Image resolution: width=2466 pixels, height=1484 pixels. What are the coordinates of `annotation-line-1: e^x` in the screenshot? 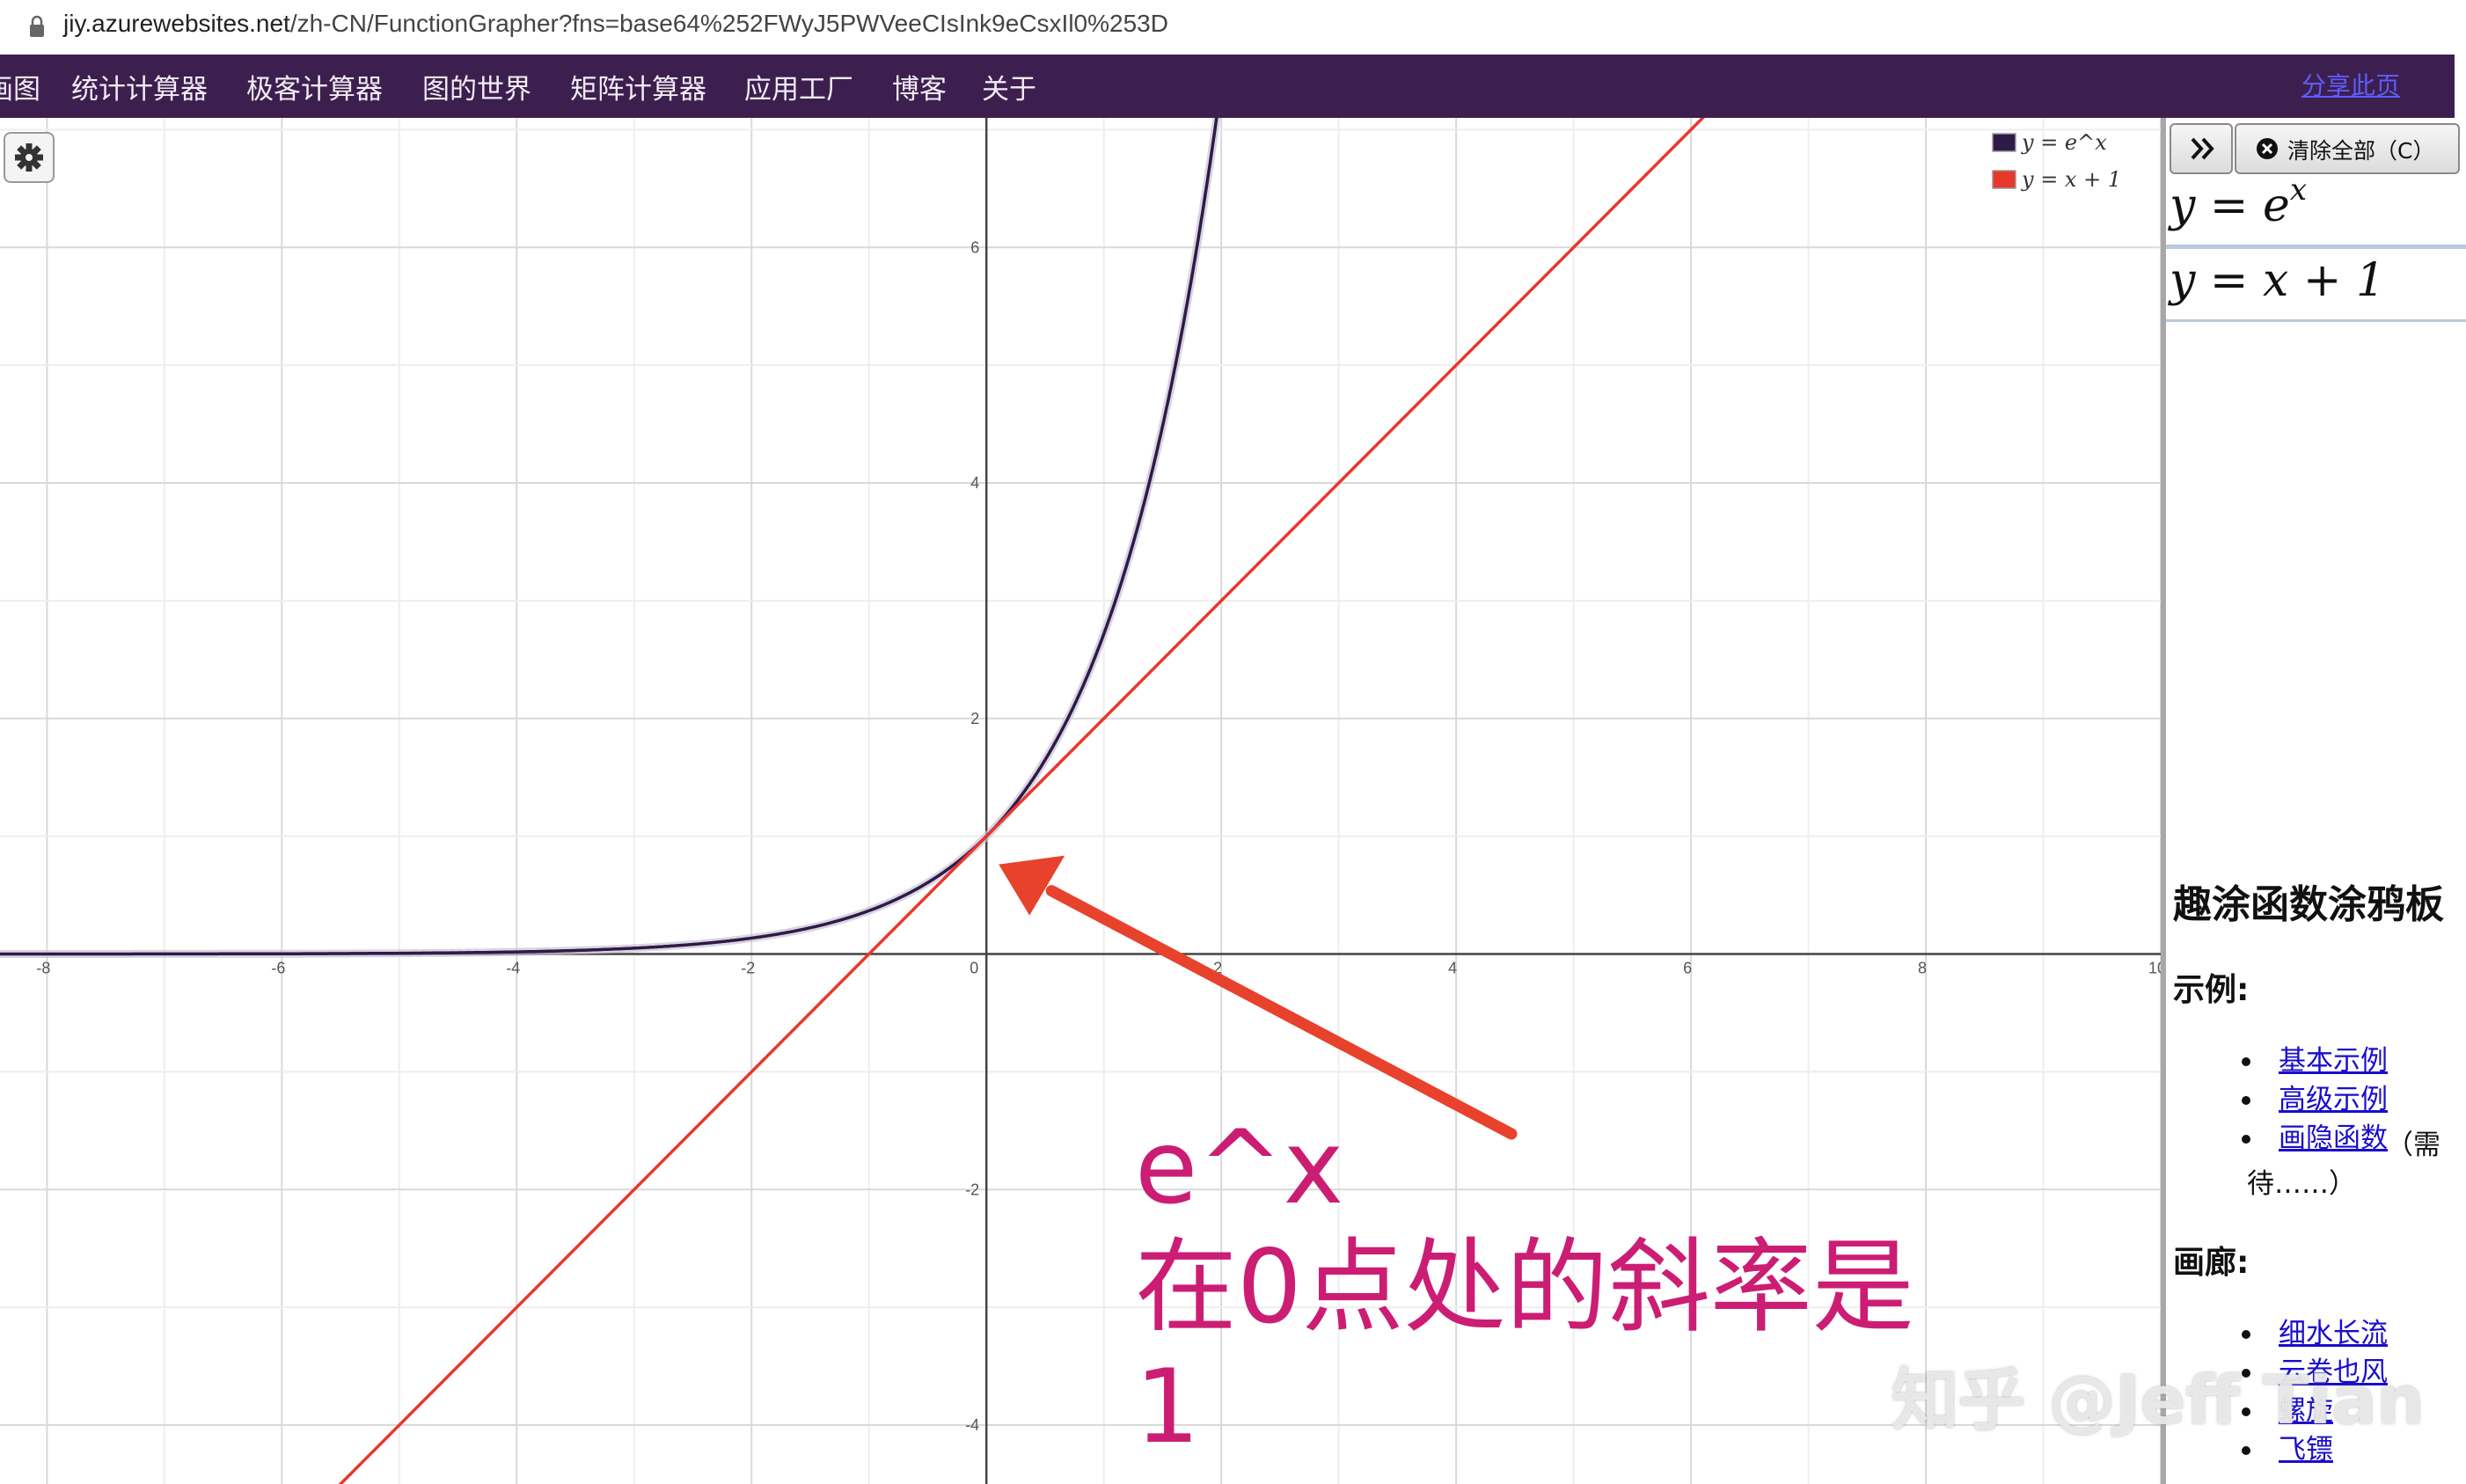 It's located at (1239, 1167).